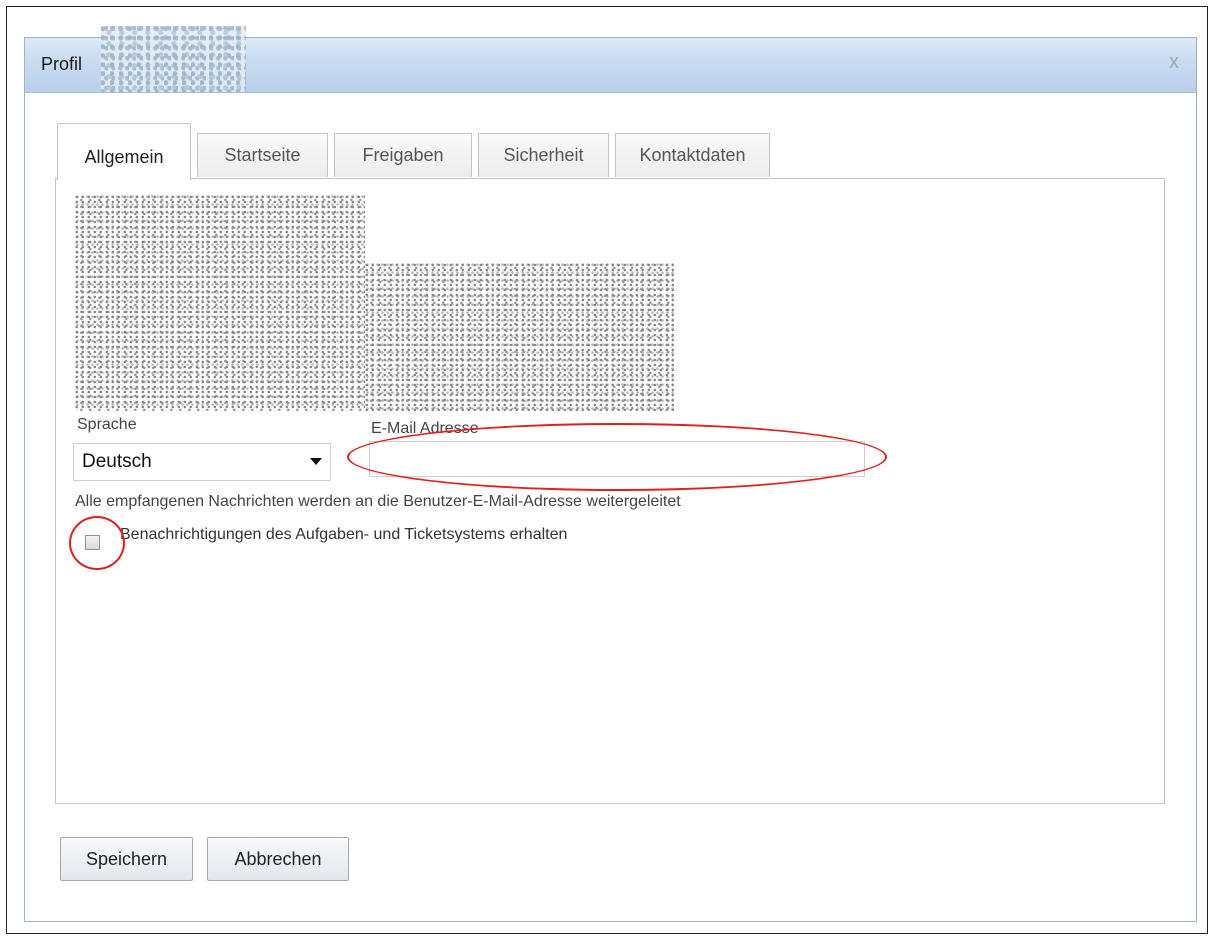 Image resolution: width=1217 pixels, height=940 pixels. What do you see at coordinates (1174, 62) in the screenshot?
I see `close-icon: x` at bounding box center [1174, 62].